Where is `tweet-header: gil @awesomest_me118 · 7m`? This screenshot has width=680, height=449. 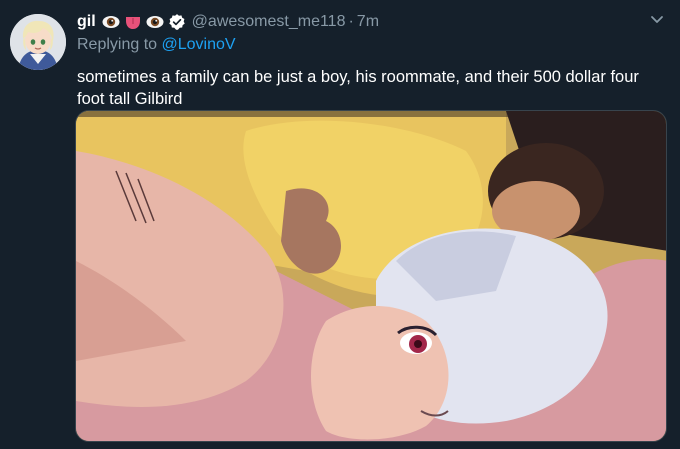
tweet-header: gil @awesomest_me118 · 7m is located at coordinates (372, 22).